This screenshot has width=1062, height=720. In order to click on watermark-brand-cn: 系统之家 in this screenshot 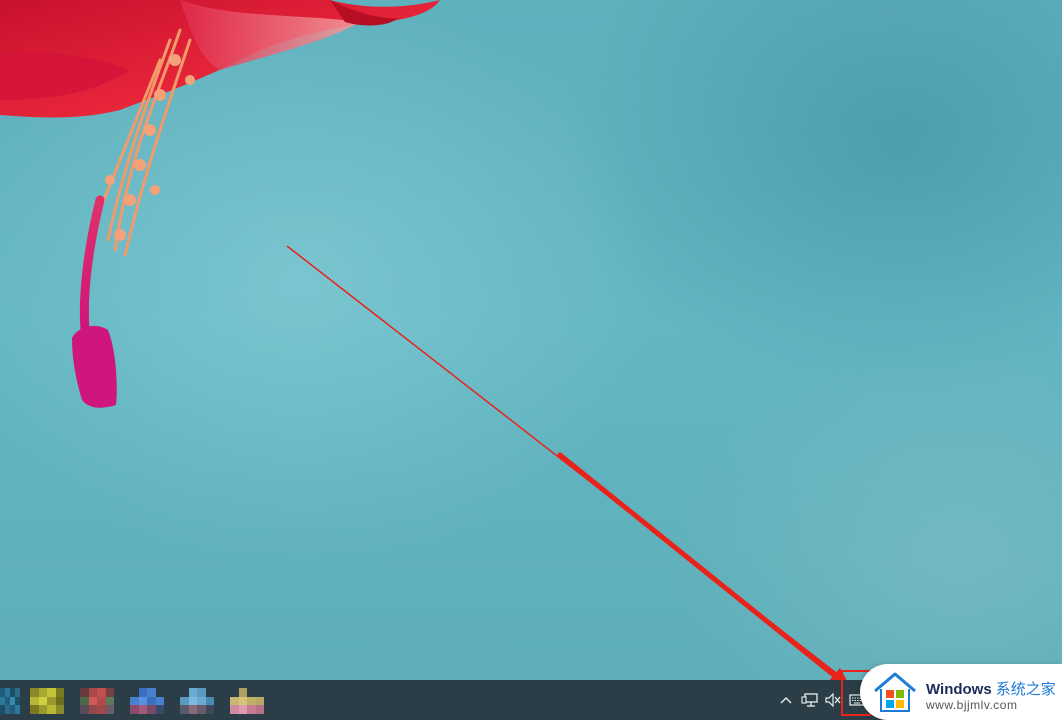, I will do `click(1025, 689)`.